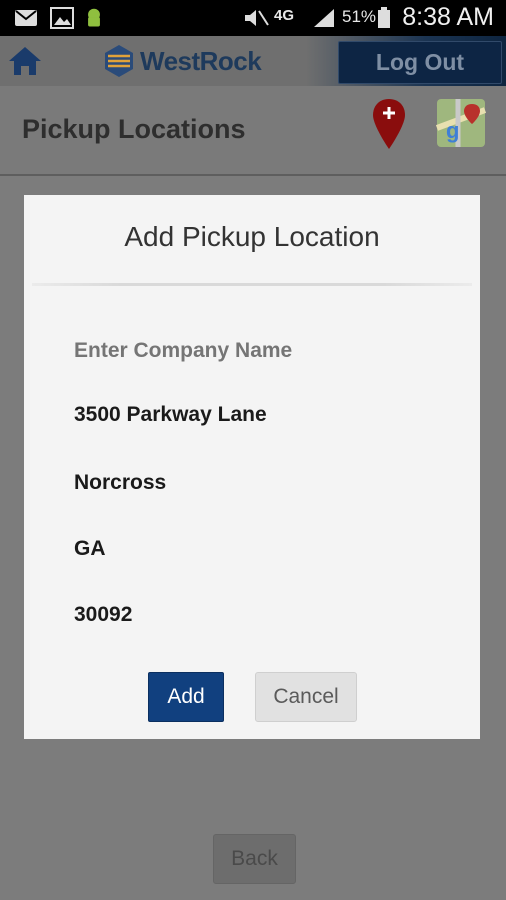 This screenshot has height=900, width=506. I want to click on state-field: GA, so click(254, 549).